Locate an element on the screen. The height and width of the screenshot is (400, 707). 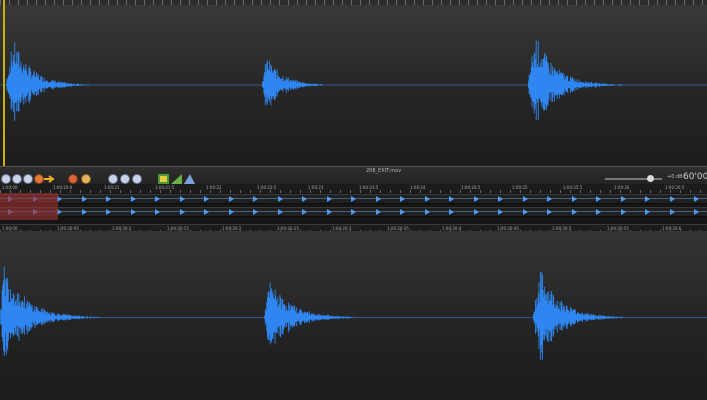
gain-slider-knob is located at coordinates (650, 178).